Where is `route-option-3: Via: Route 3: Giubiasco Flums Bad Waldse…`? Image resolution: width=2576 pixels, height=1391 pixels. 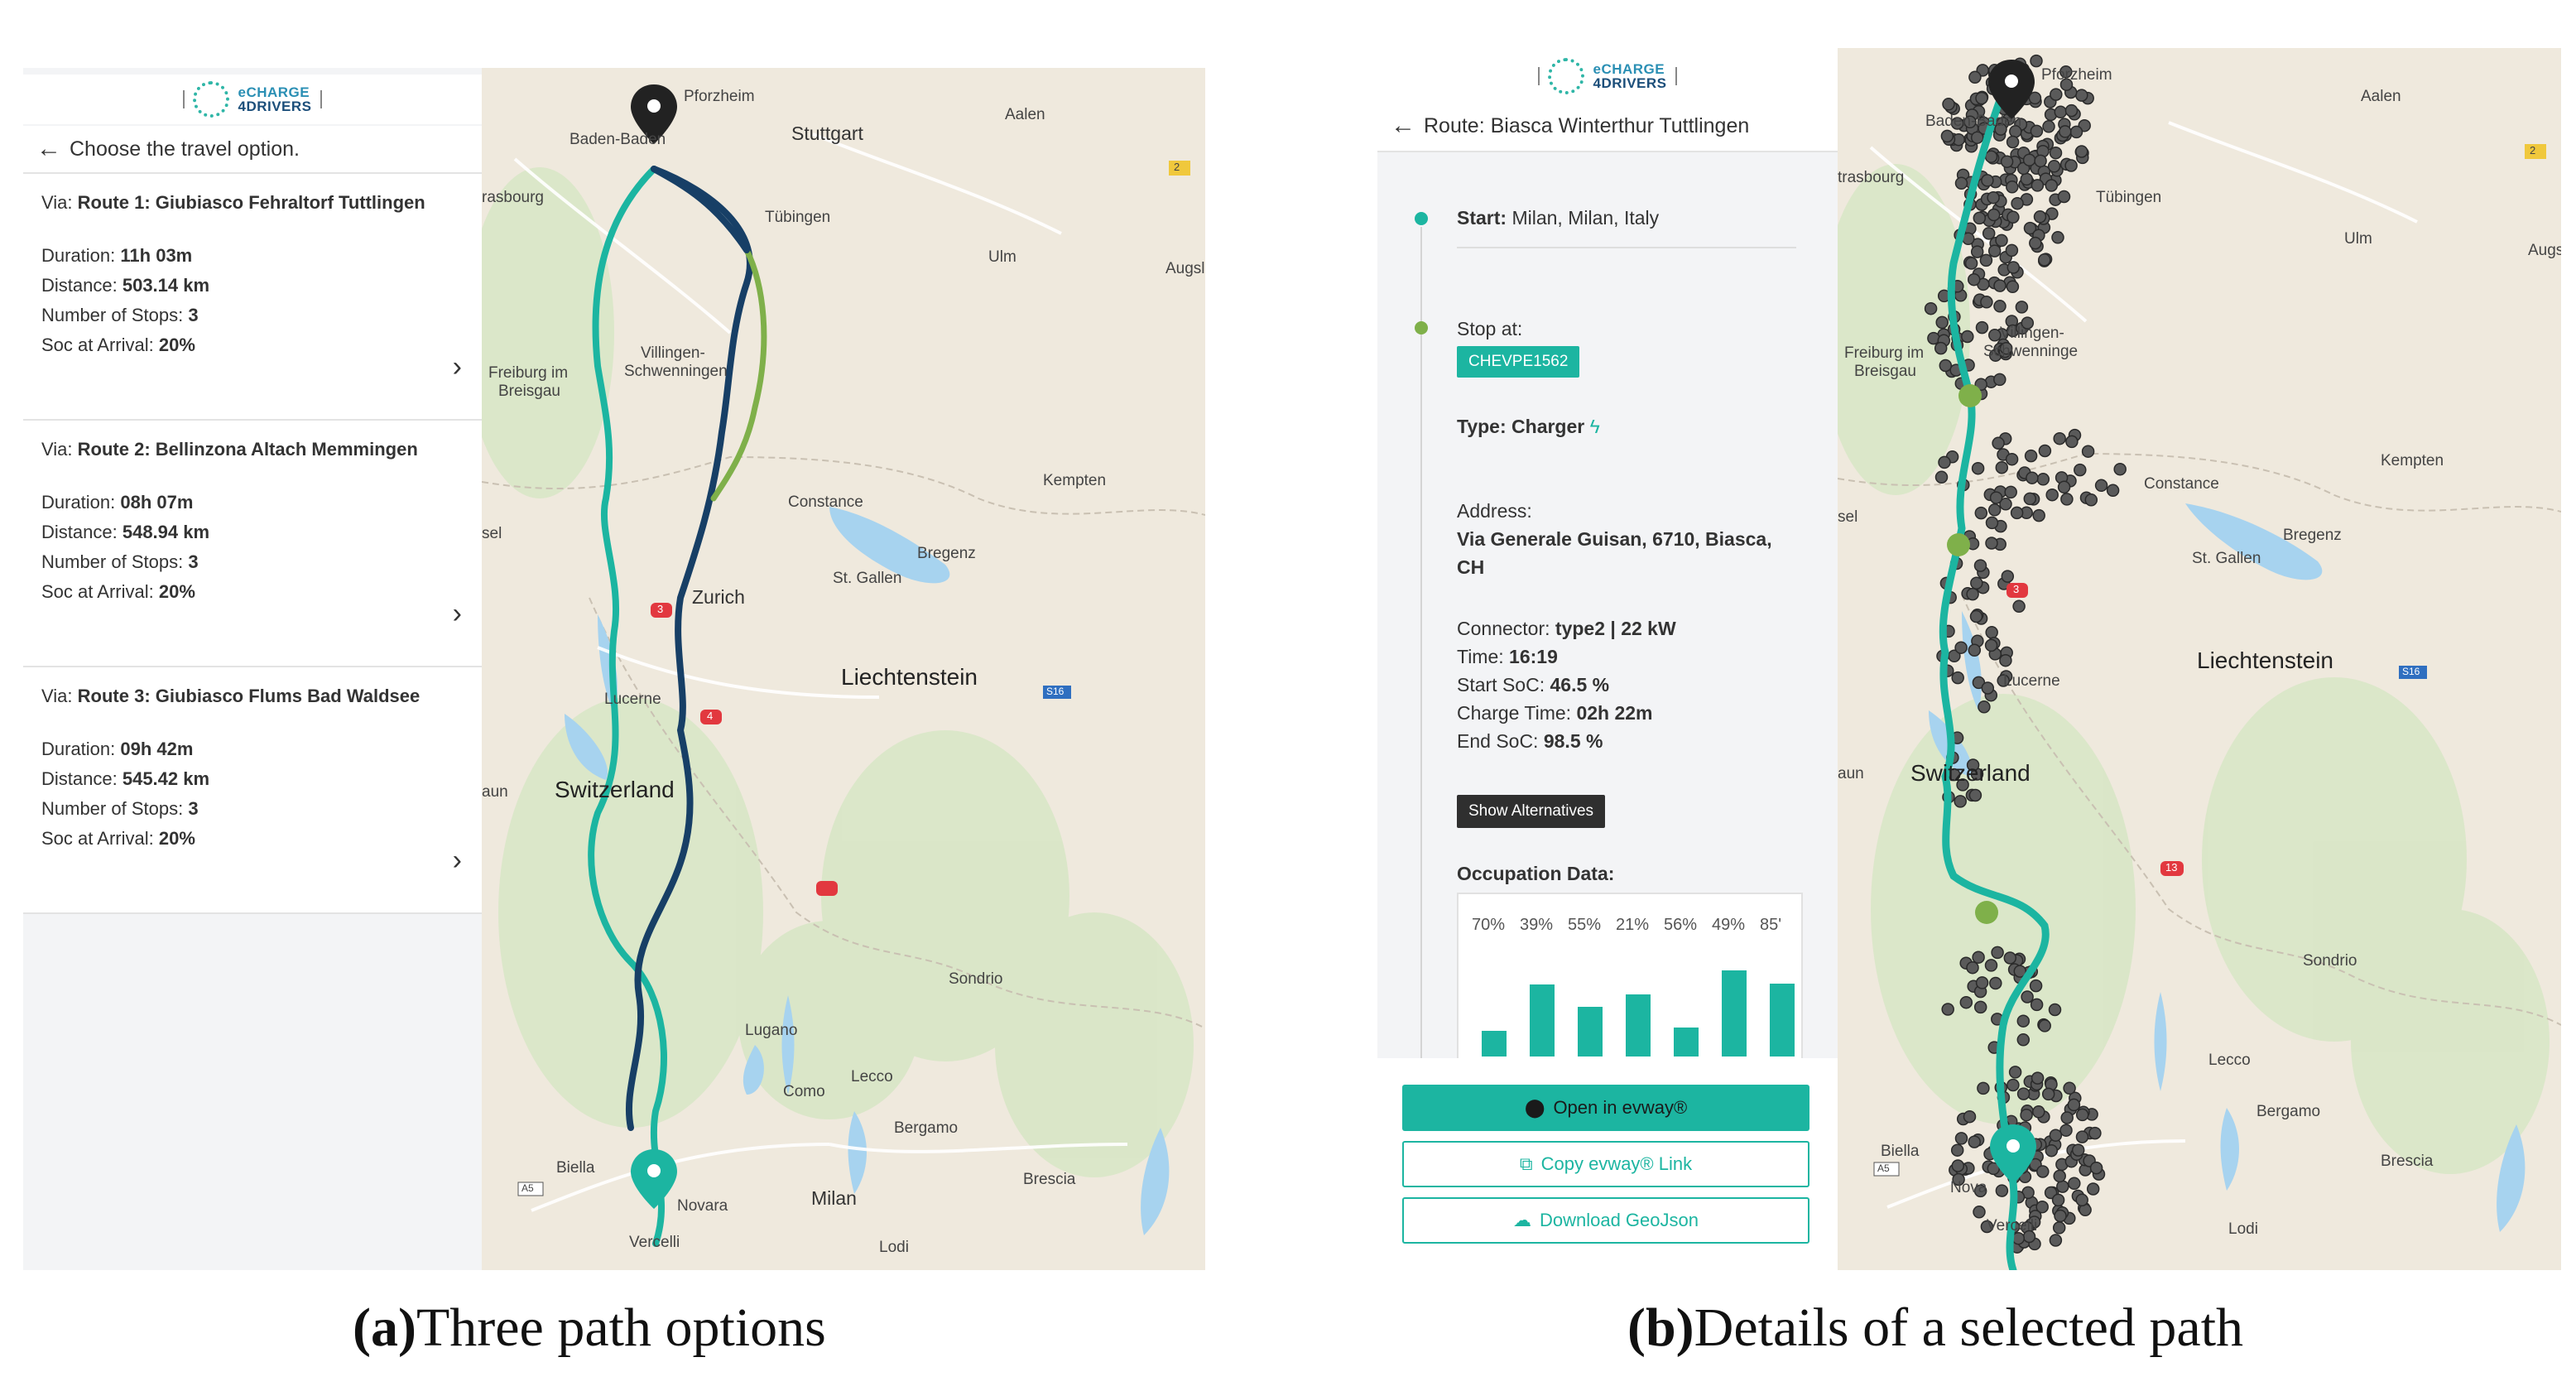 route-option-3: Via: Route 3: Giubiasco Flums Bad Waldse… is located at coordinates (252, 790).